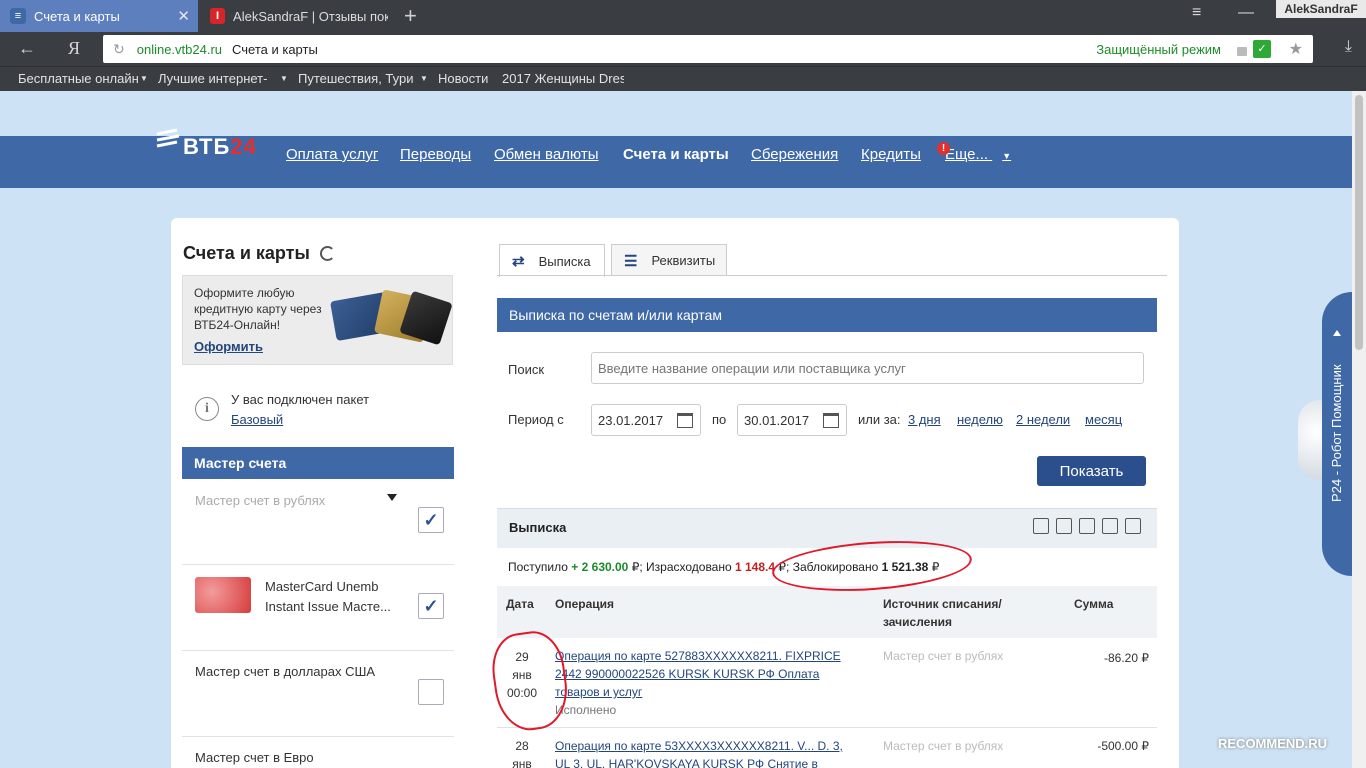 This screenshot has height=768, width=1366. Describe the element at coordinates (435, 154) in the screenshot. I see `nav-transfers: Переводы` at that location.